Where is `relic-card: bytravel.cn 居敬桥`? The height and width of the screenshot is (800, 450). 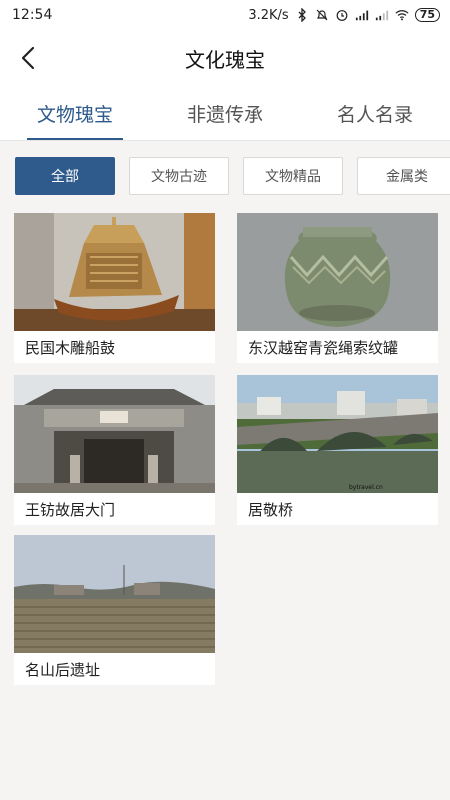
relic-card: bytravel.cn 居敬桥 is located at coordinates (337, 450).